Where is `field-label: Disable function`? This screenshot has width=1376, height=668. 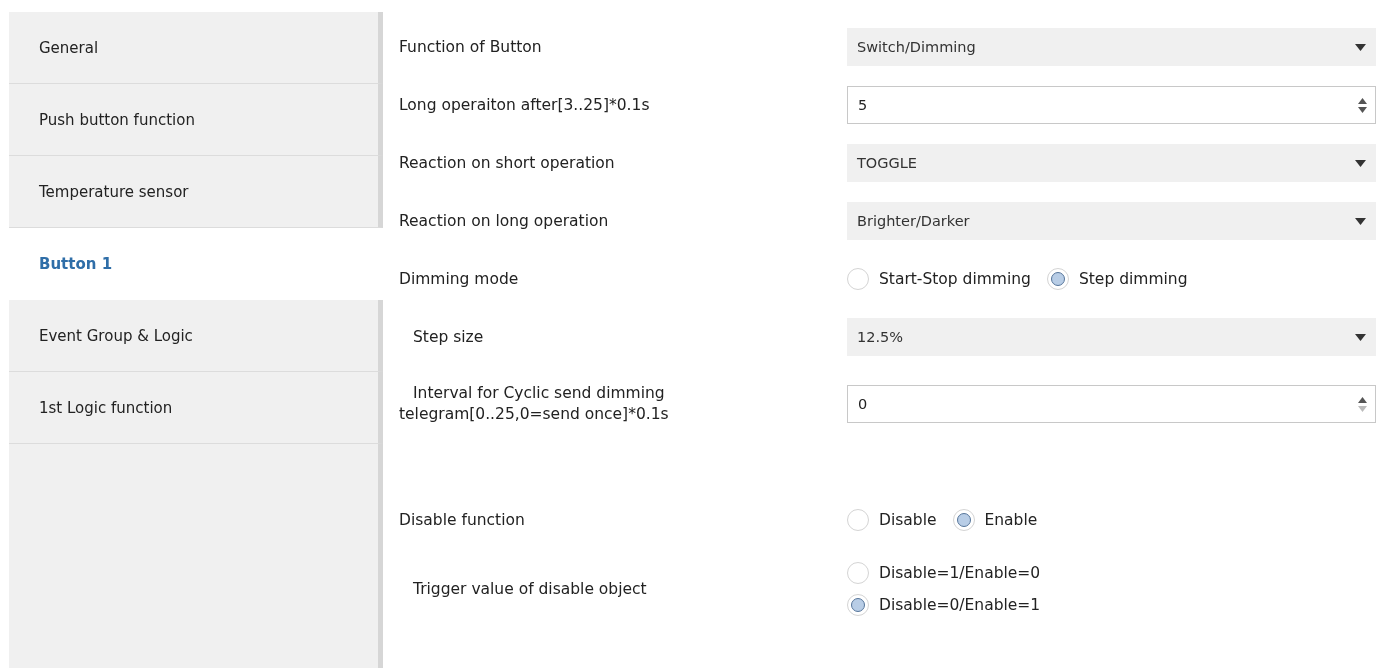 field-label: Disable function is located at coordinates (462, 520).